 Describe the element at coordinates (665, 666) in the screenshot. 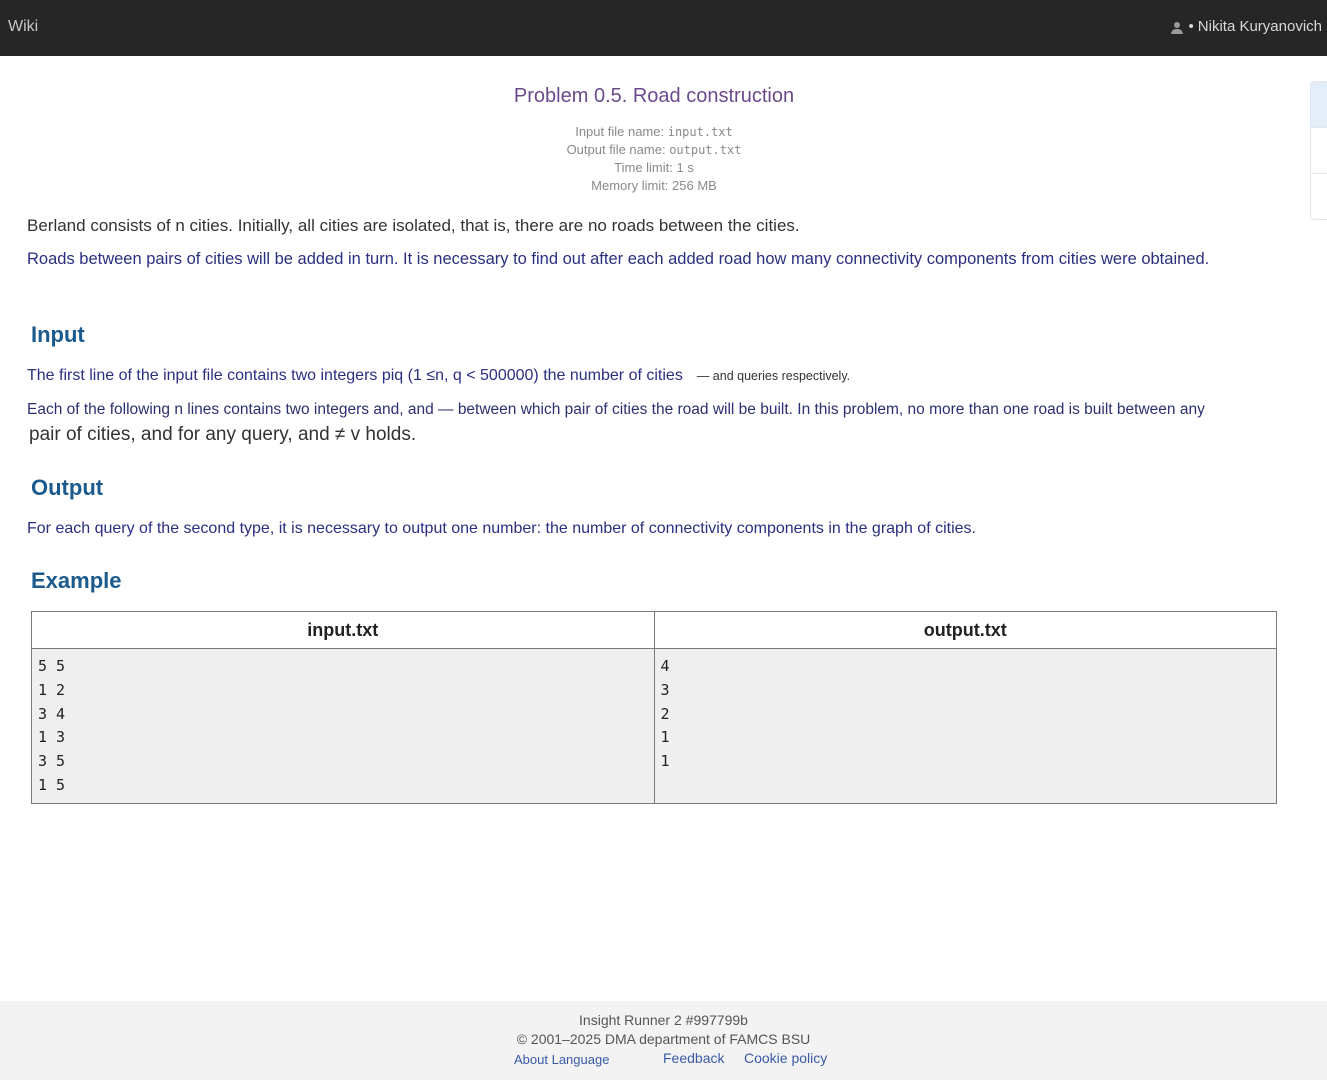

I see `example-output-line: 4` at that location.